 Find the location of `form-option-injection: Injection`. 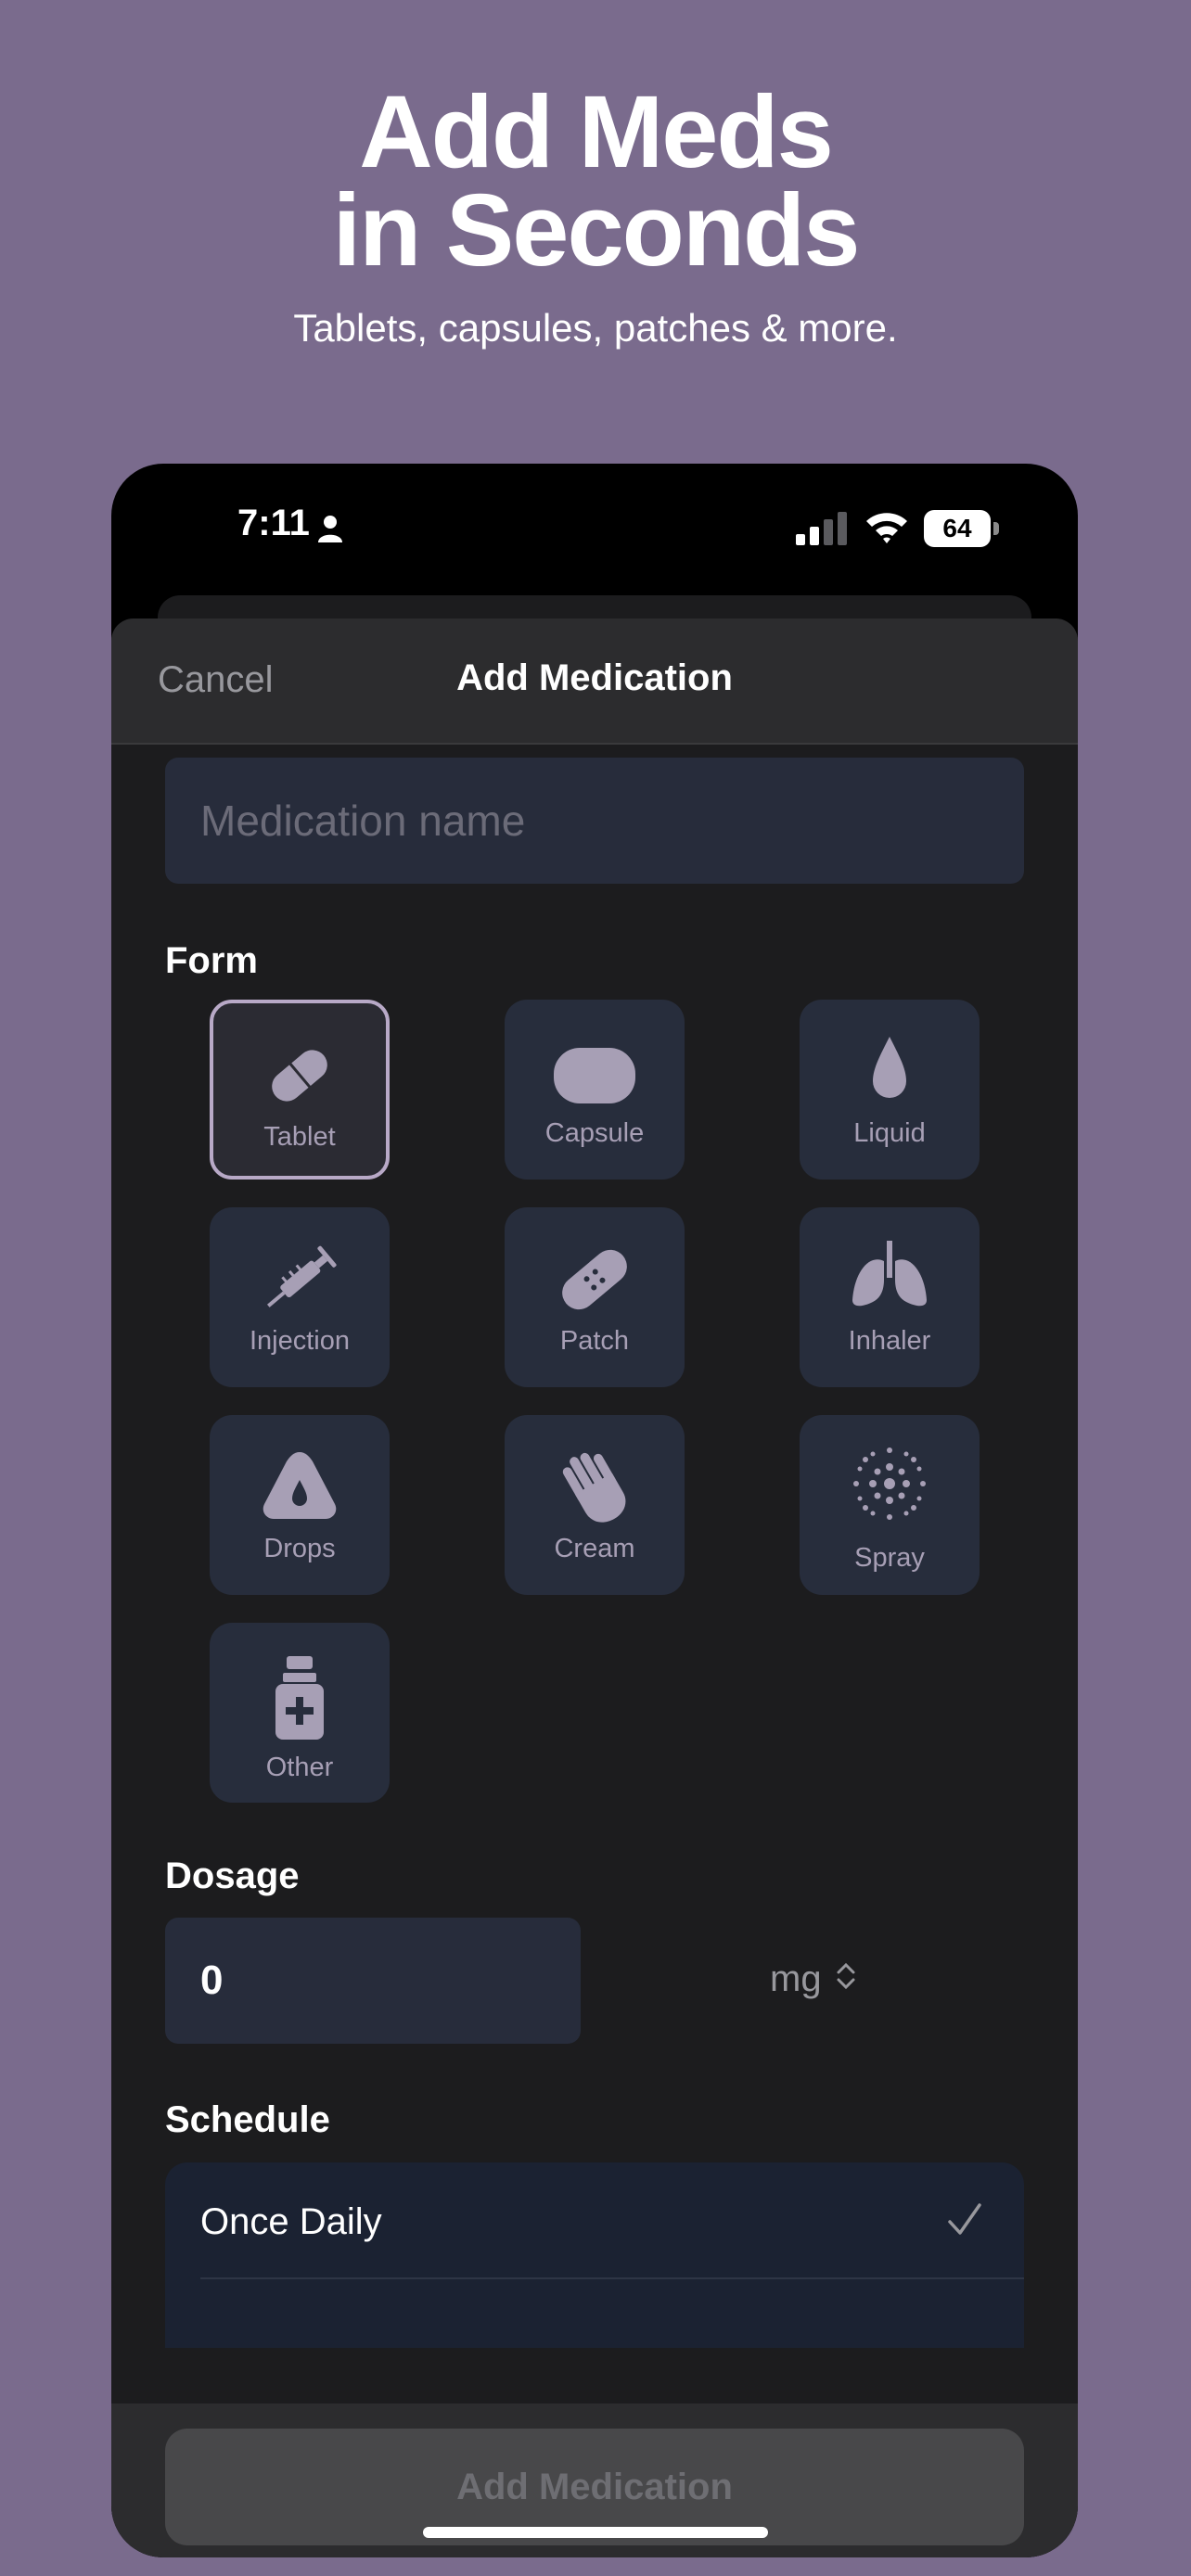

form-option-injection: Injection is located at coordinates (300, 1297).